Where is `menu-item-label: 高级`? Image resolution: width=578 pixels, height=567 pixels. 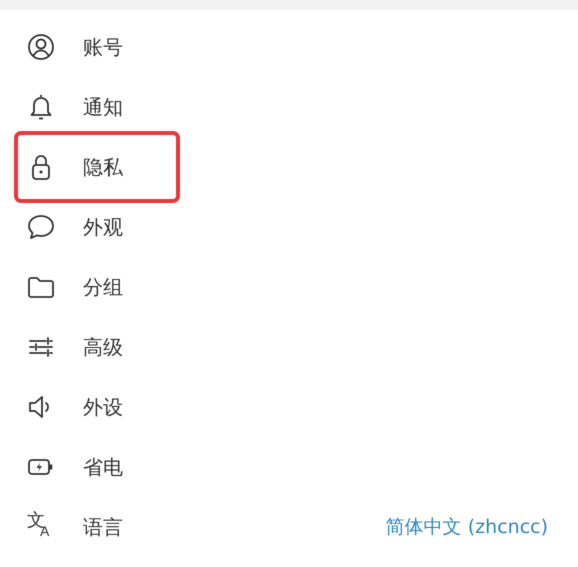 menu-item-label: 高级 is located at coordinates (103, 347).